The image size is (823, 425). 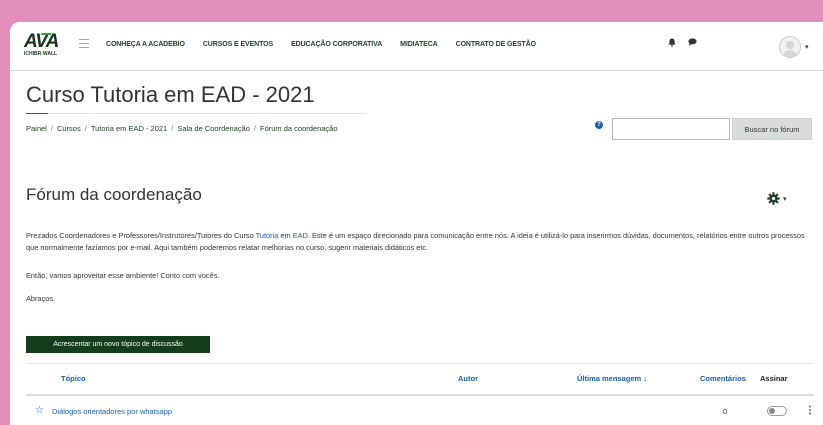 What do you see at coordinates (196, 113) in the screenshot?
I see `title-divider` at bounding box center [196, 113].